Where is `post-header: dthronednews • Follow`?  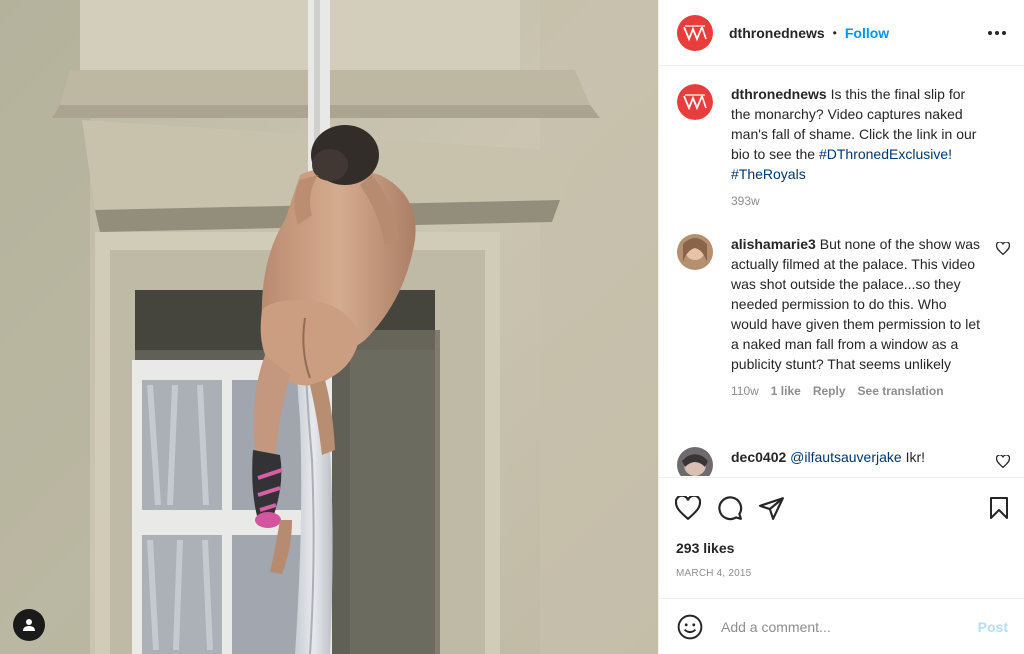
post-header: dthronednews • Follow is located at coordinates (841, 33).